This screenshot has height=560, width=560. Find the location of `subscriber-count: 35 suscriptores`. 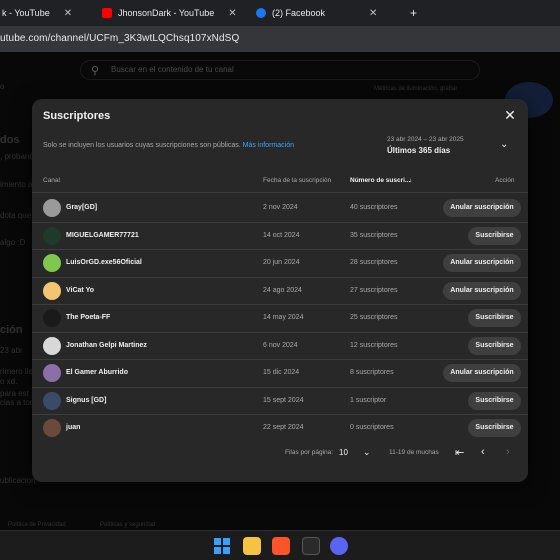

subscriber-count: 35 suscriptores is located at coordinates (374, 235).